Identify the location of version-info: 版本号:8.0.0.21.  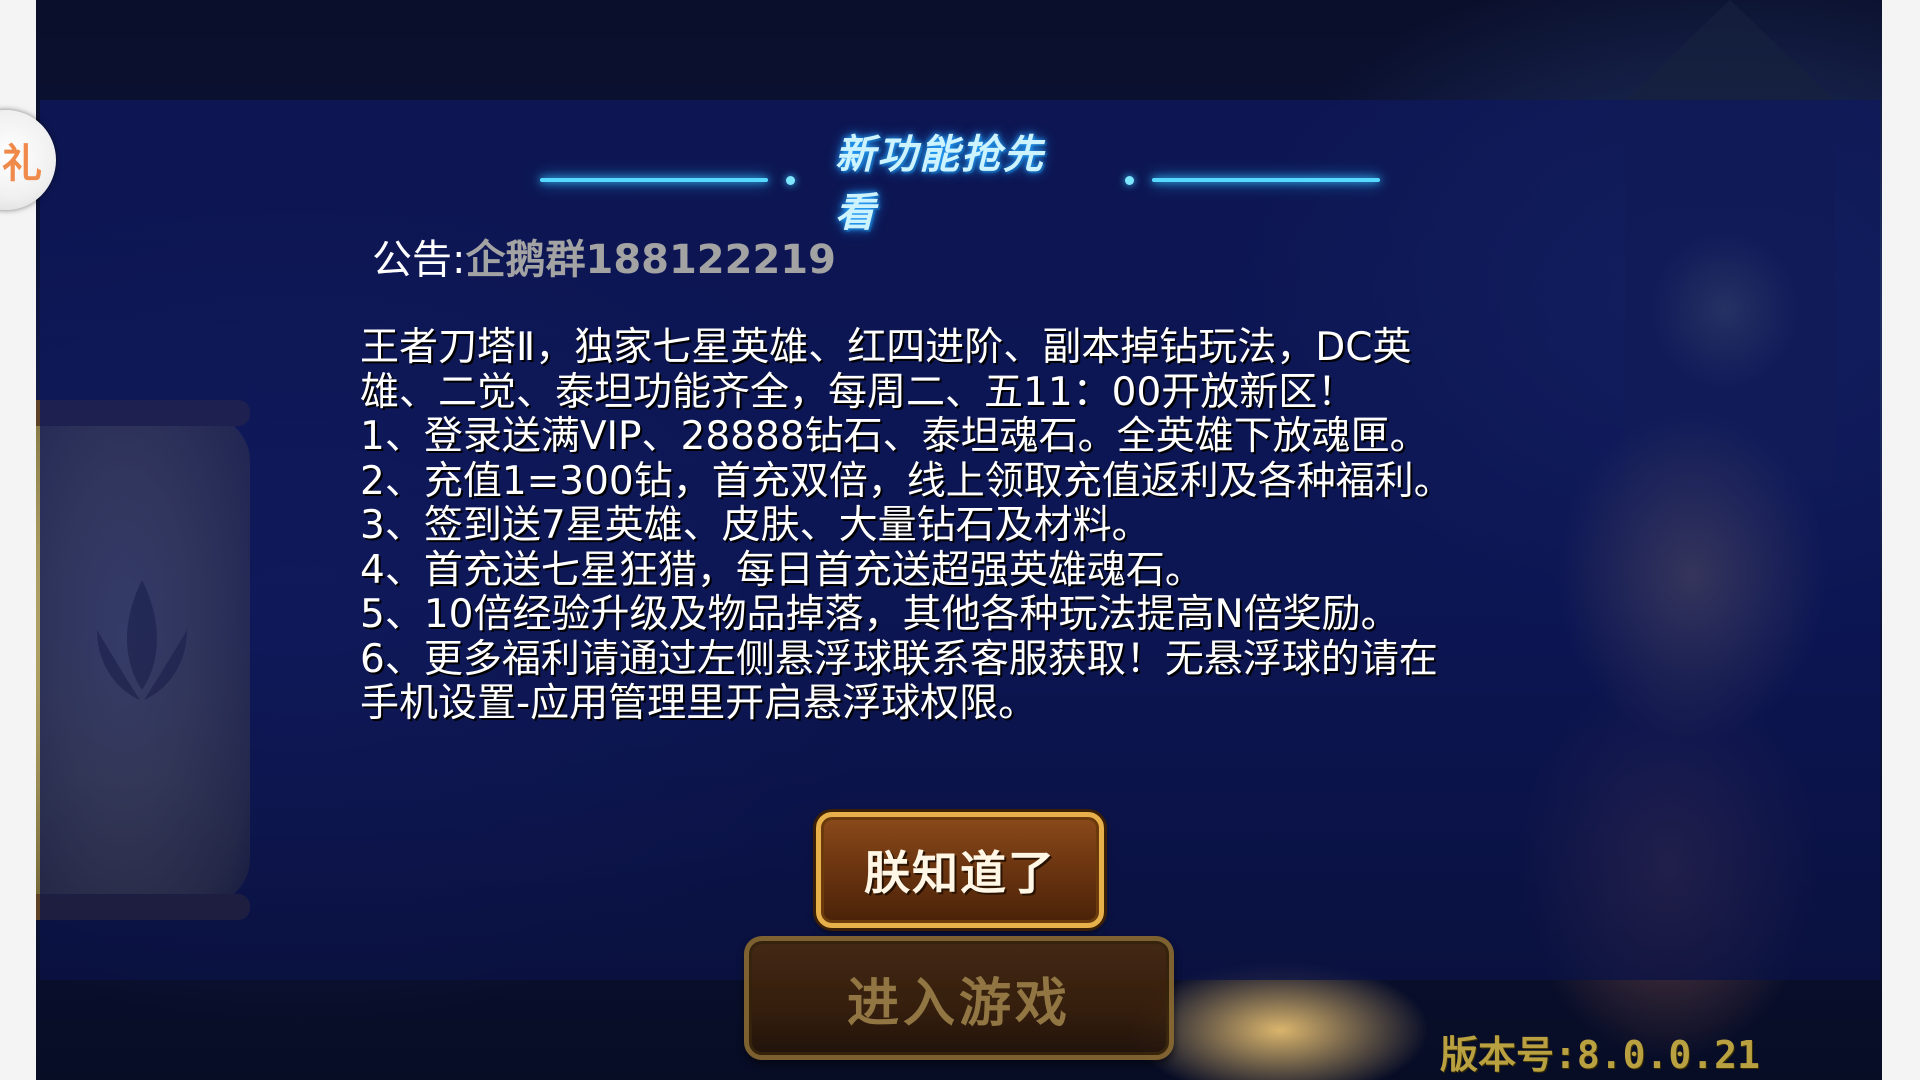
(1600, 1055).